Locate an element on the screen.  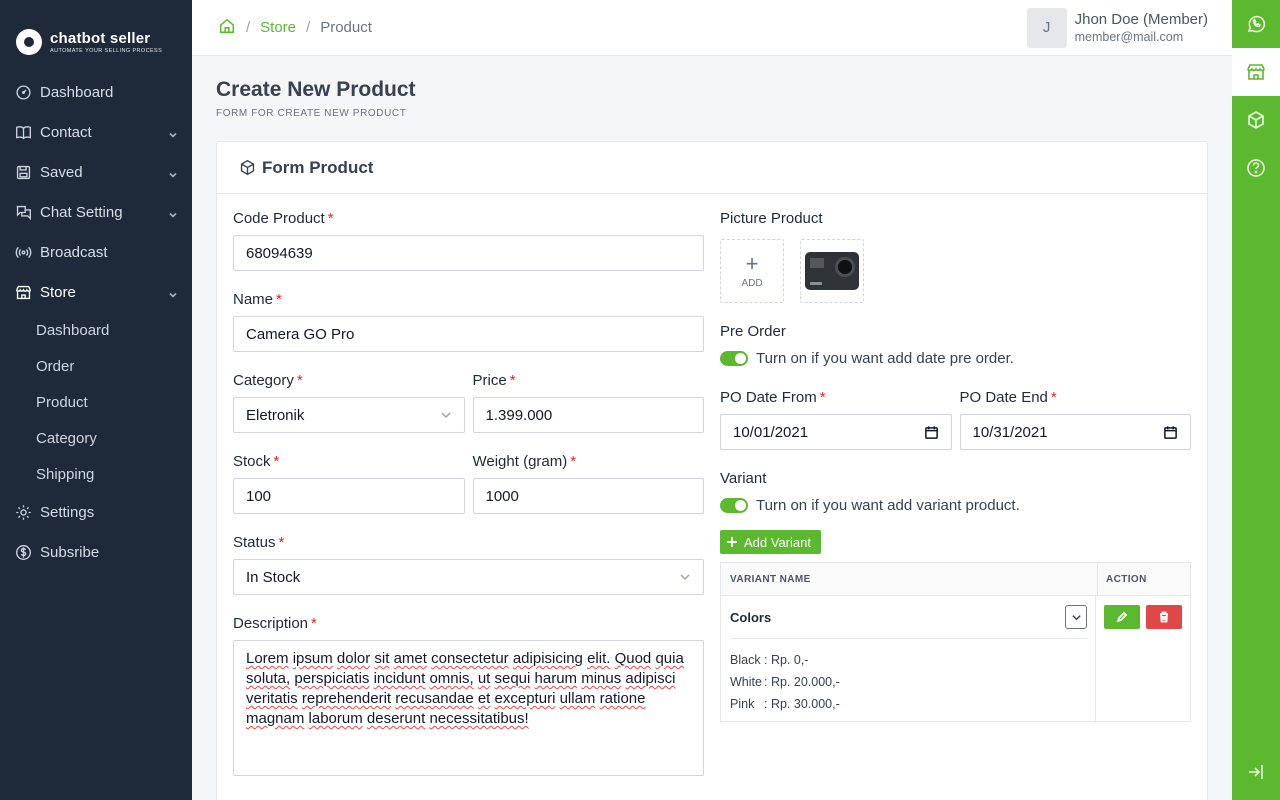
brand-tagline: AUTOMATE YOUR SELLING PROCESS is located at coordinates (106, 51).